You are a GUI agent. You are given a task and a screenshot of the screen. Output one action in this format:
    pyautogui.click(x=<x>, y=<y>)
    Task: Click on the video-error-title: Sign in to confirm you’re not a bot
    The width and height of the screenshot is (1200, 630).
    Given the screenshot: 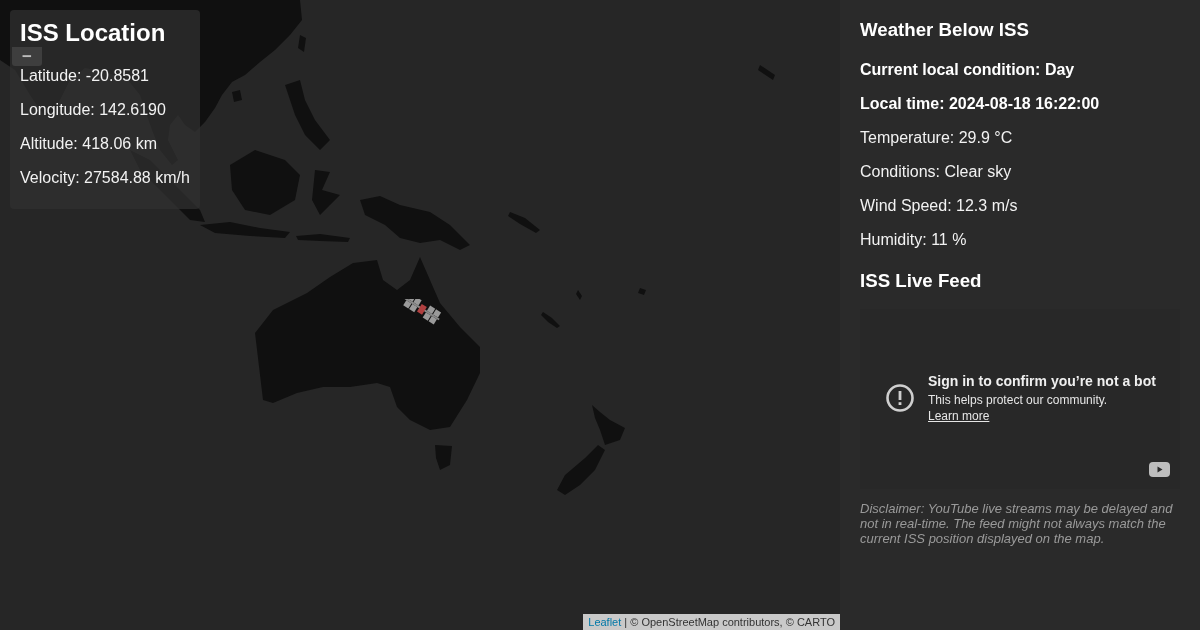 What is the action you would take?
    pyautogui.click(x=1042, y=381)
    